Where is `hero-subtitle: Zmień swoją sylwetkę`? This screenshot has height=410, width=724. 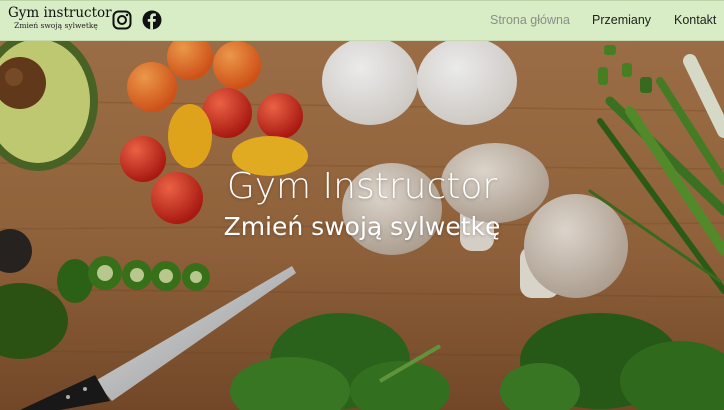 hero-subtitle: Zmień swoją sylwetkę is located at coordinates (362, 226).